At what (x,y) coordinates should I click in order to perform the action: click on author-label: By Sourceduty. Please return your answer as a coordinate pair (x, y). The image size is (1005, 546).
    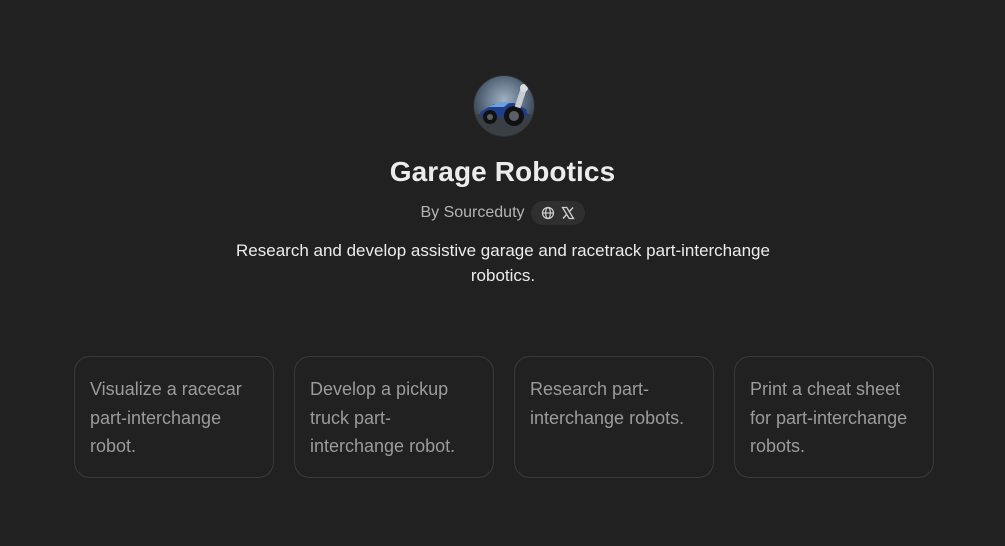
    Looking at the image, I should click on (472, 212).